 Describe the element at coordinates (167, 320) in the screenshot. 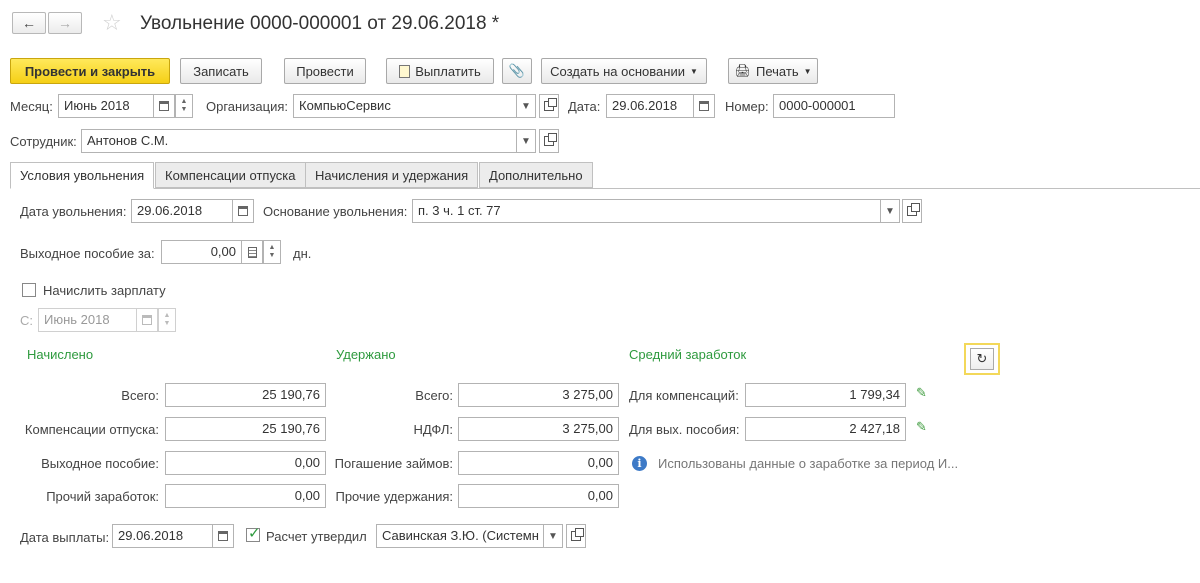

I see `from-month-spinner: ▲ ▼` at that location.